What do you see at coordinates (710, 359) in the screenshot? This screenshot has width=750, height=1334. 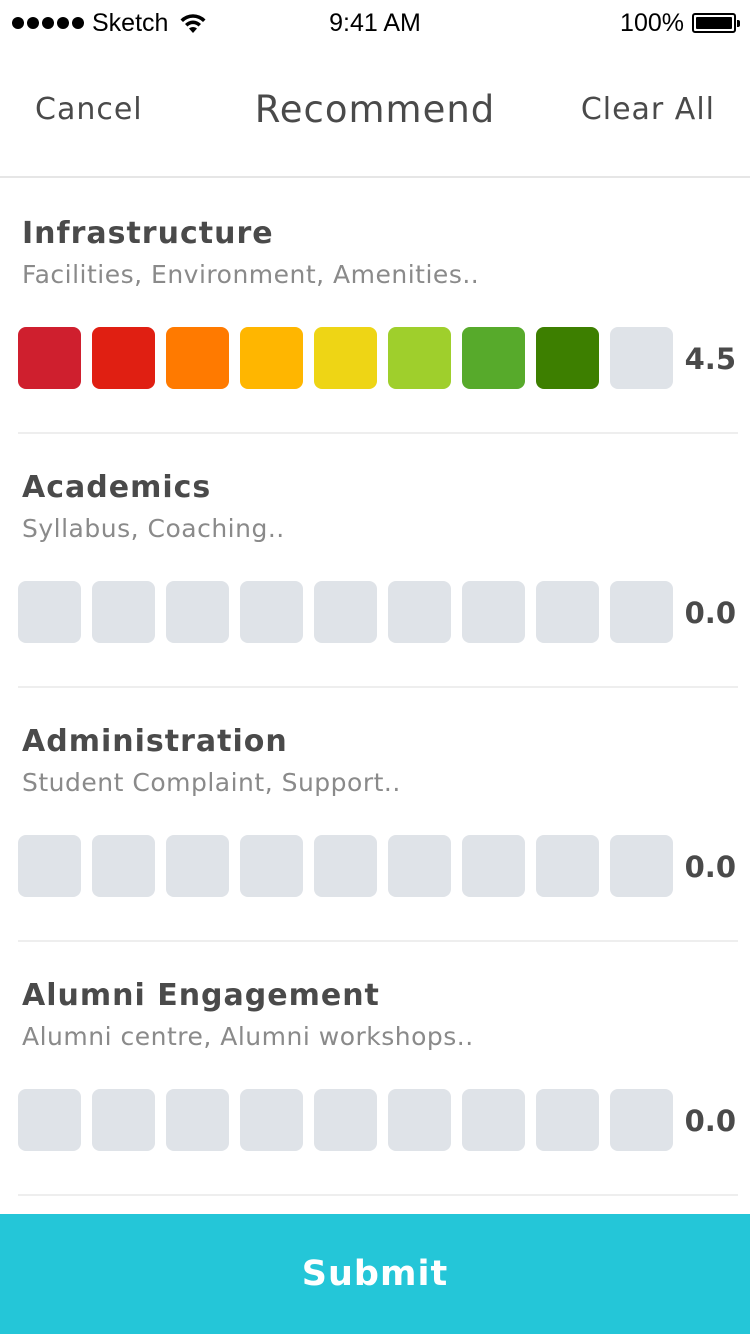 I see `rating-value: 4.5` at bounding box center [710, 359].